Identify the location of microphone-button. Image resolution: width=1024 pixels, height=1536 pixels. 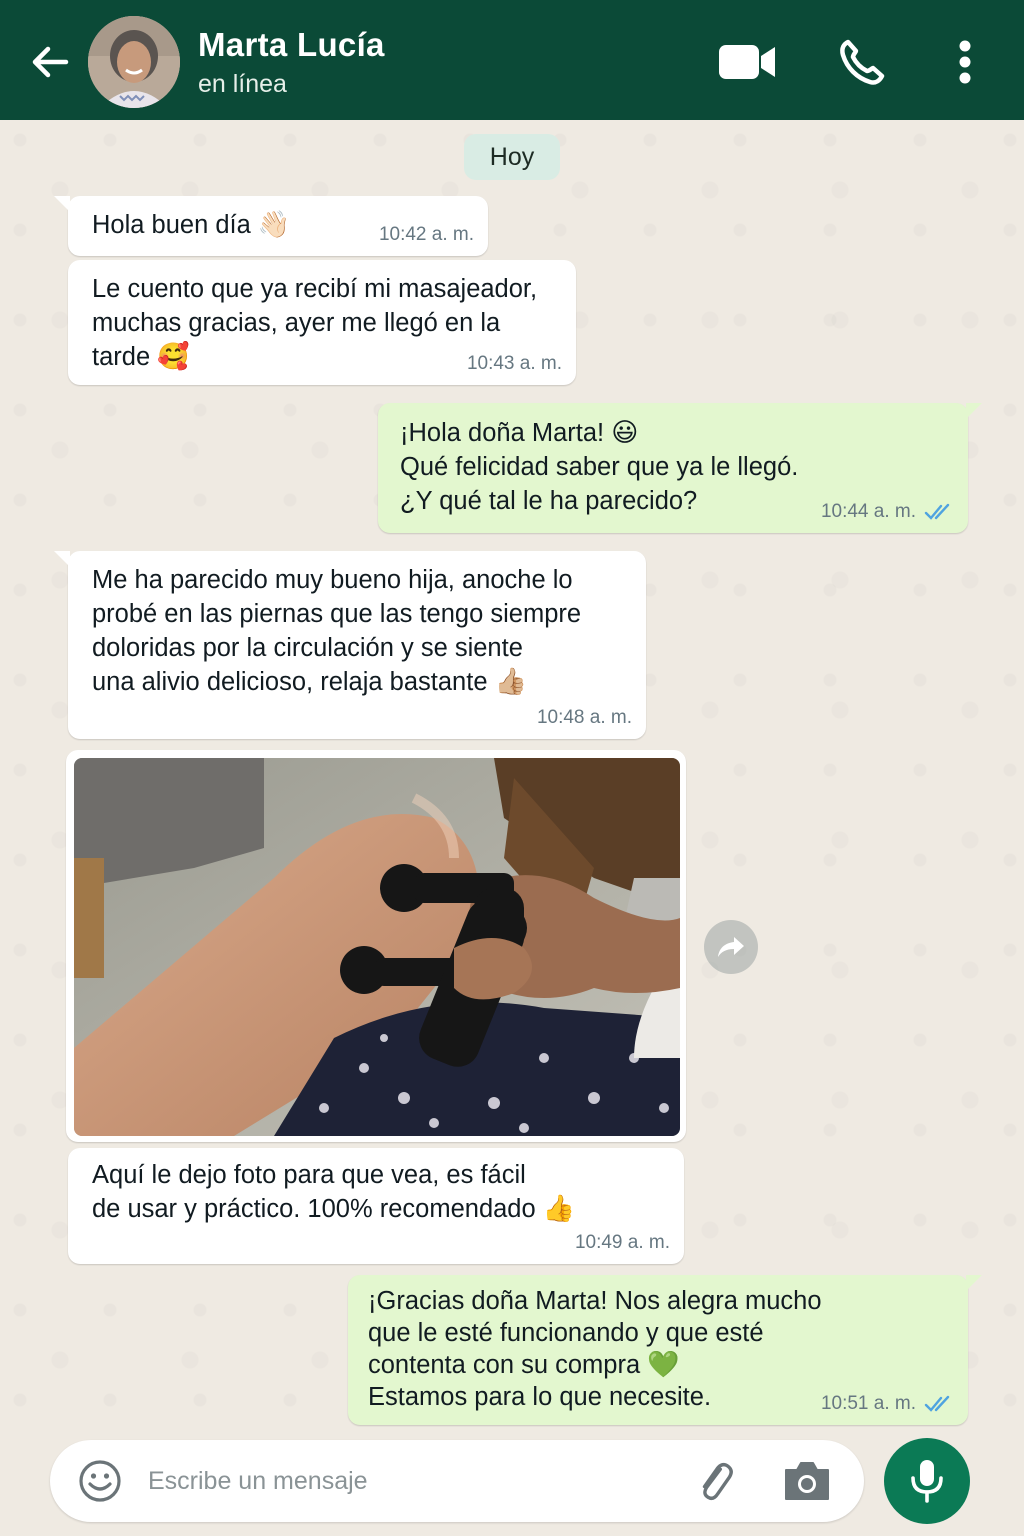
(927, 1481).